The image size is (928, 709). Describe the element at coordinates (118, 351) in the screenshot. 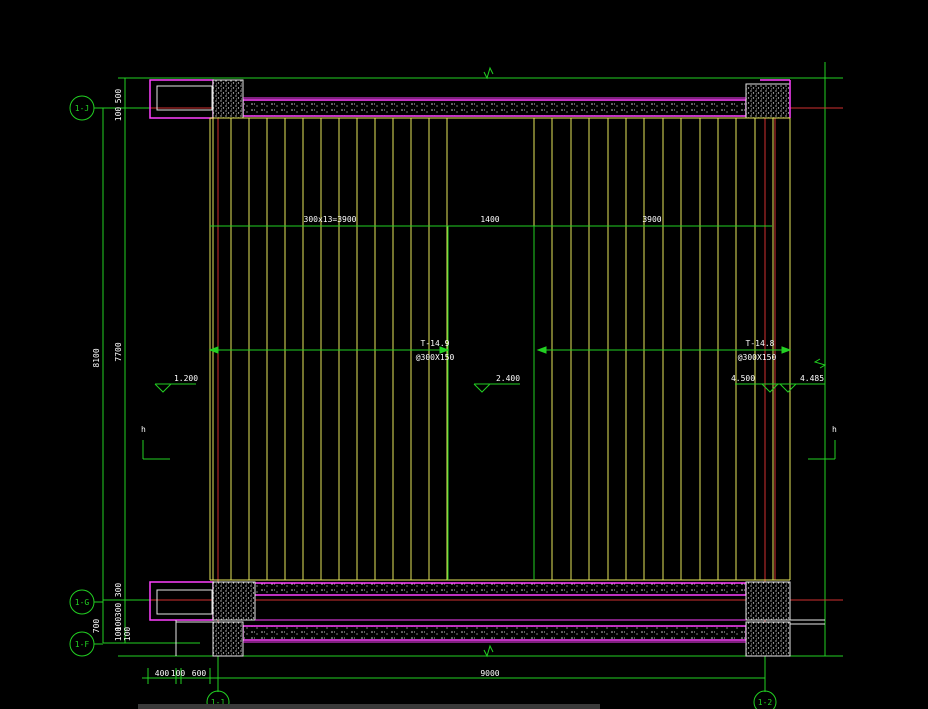

I see `dim-left-inner: 7700` at that location.